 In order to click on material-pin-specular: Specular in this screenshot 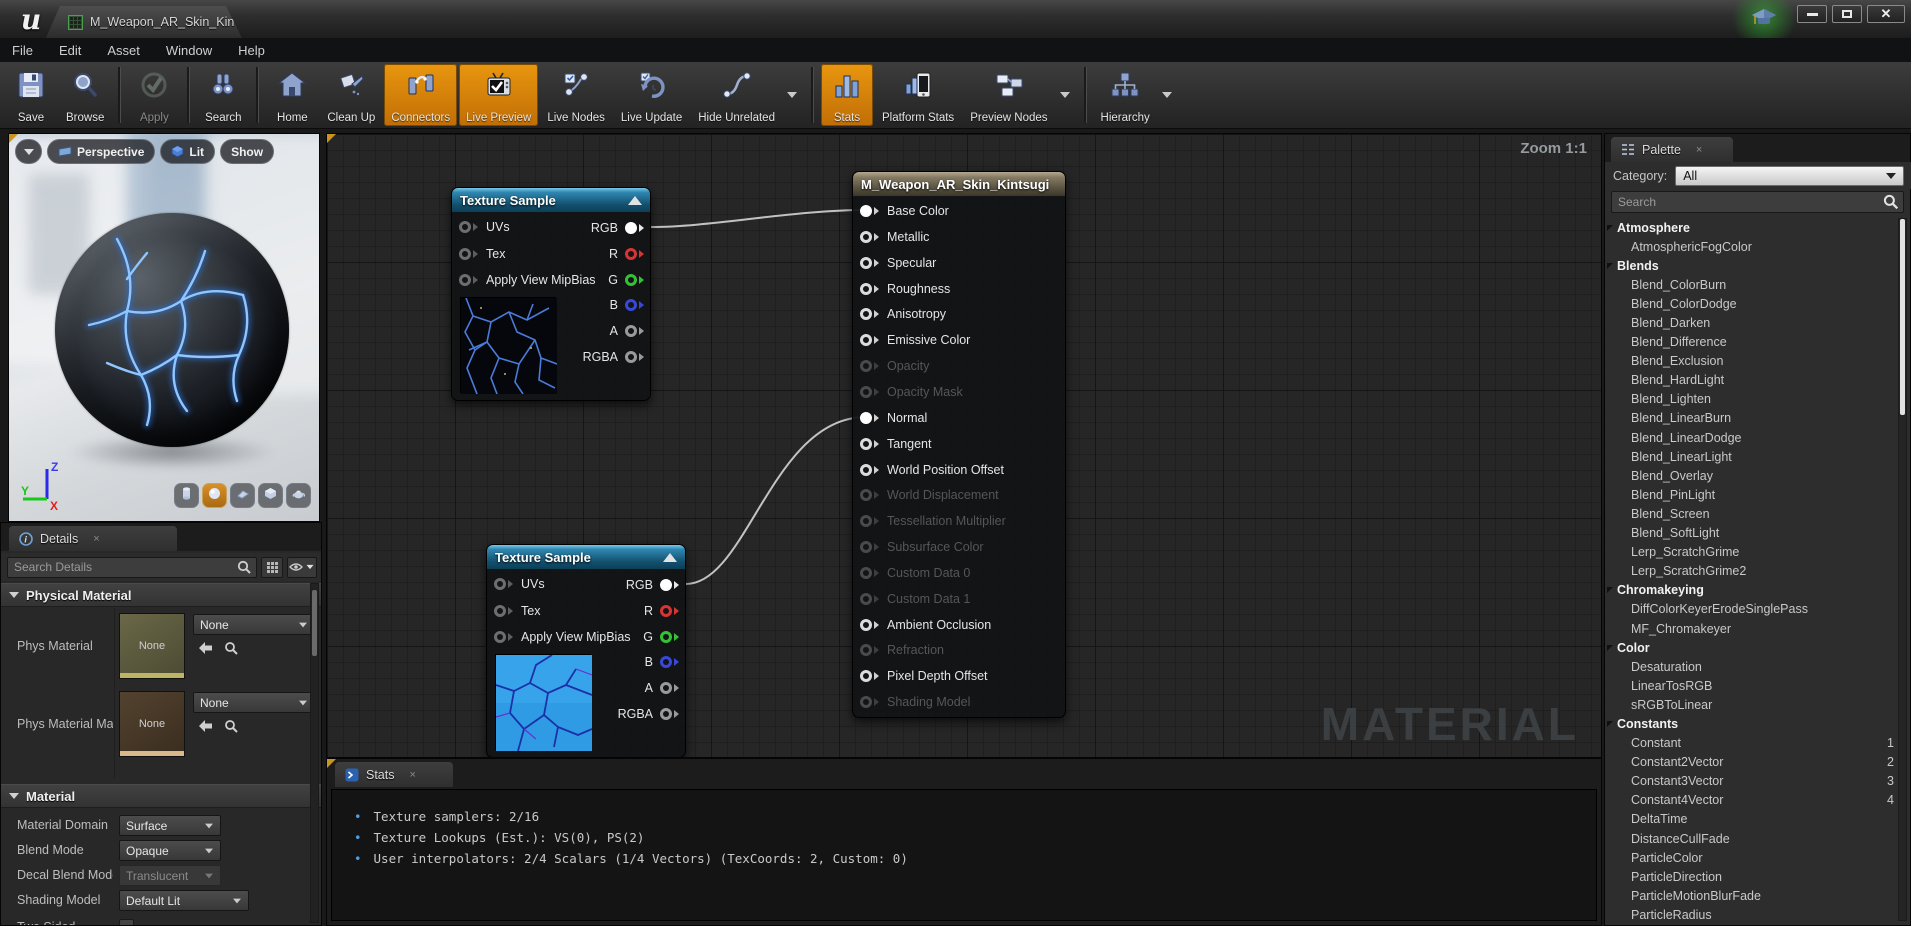, I will do `click(898, 263)`.